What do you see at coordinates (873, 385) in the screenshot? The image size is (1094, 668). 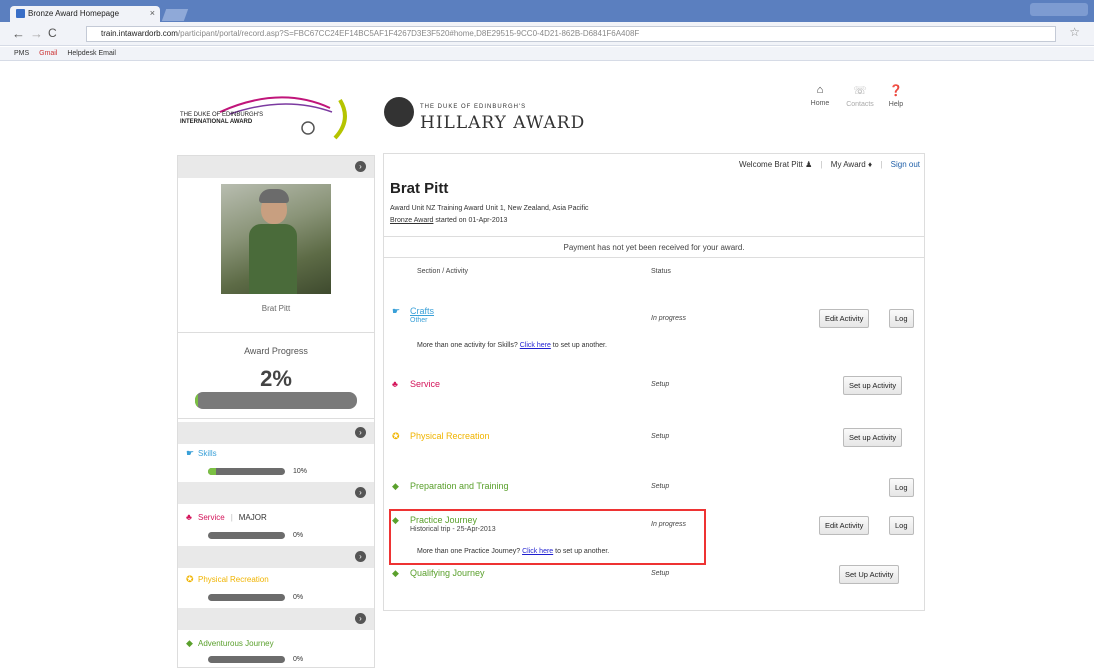 I see `service-setup-activity-button: Set up Activity` at bounding box center [873, 385].